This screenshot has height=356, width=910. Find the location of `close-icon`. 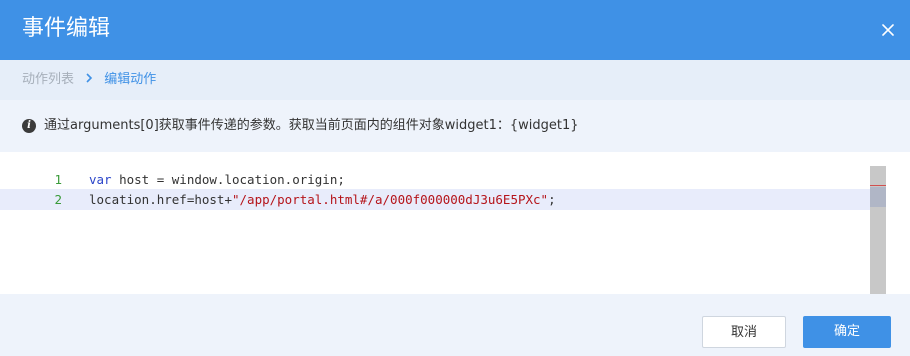

close-icon is located at coordinates (888, 30).